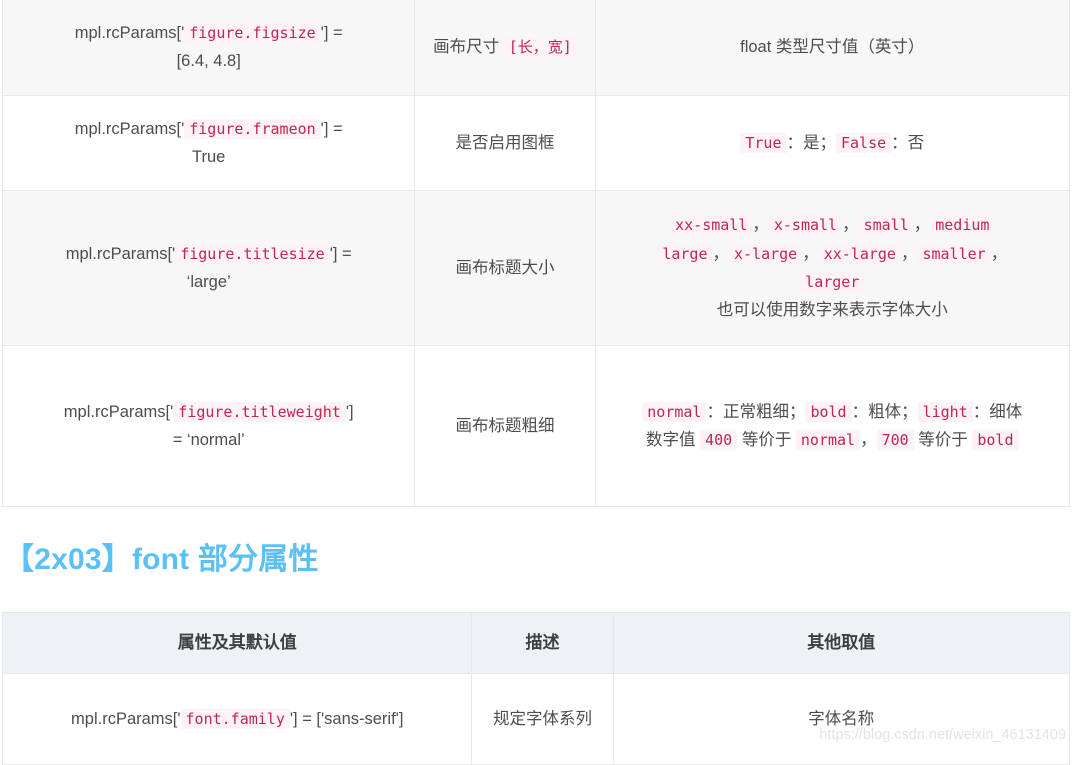  I want to click on cell-property: mpl.rcParams[' figure.frameon '] = True, so click(208, 143).